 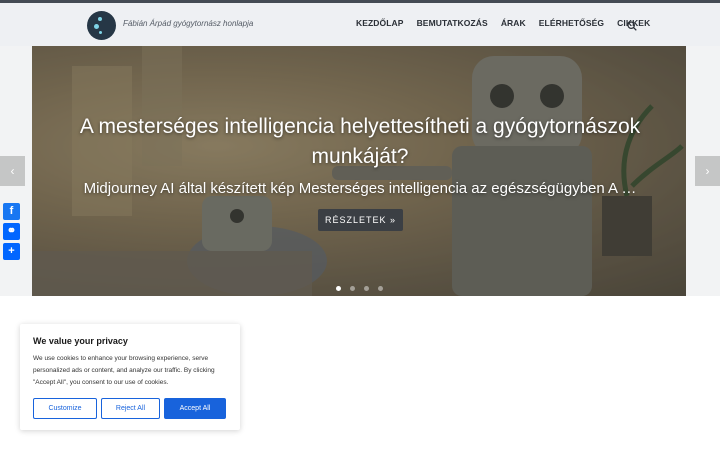 I want to click on nav-item-bemutatkozas: BEMUTATKOZÁS, so click(x=452, y=23).